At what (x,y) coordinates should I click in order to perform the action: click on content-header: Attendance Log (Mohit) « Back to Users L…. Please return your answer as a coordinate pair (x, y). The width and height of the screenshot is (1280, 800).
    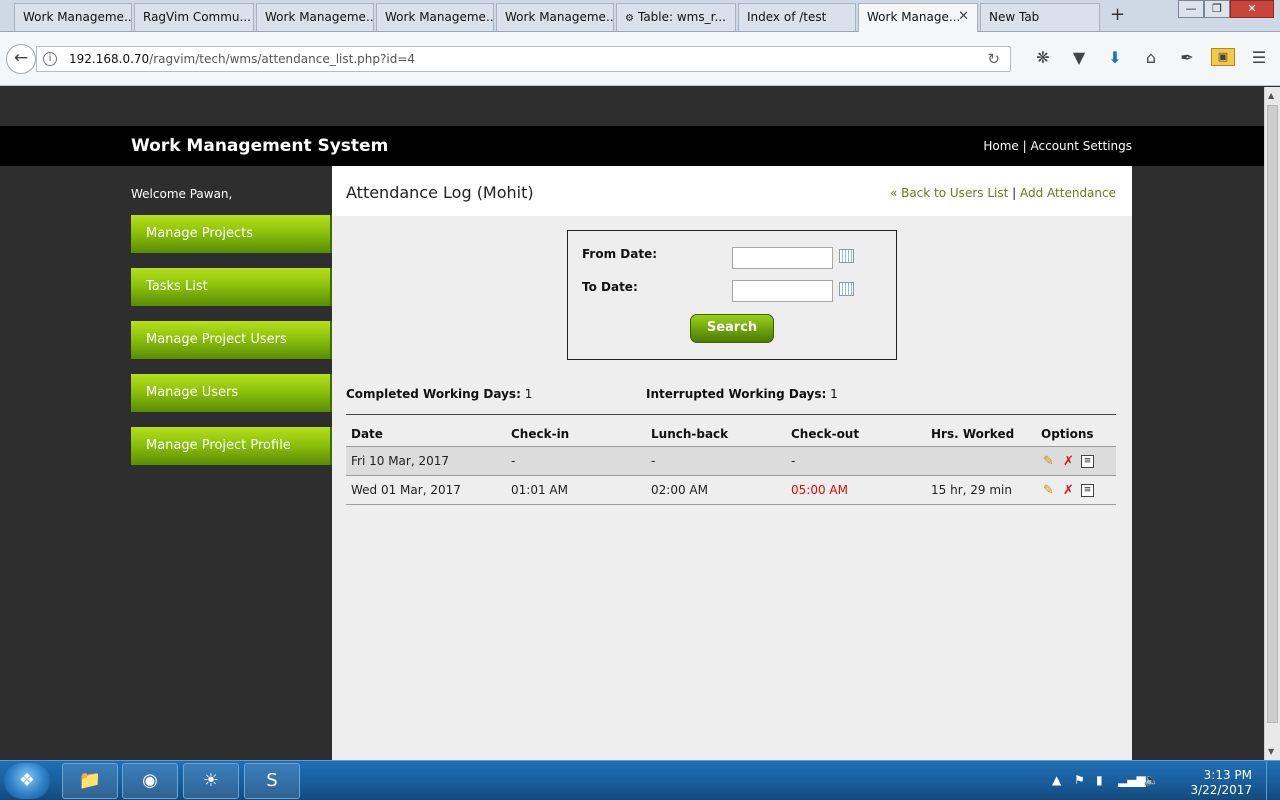
    Looking at the image, I should click on (732, 191).